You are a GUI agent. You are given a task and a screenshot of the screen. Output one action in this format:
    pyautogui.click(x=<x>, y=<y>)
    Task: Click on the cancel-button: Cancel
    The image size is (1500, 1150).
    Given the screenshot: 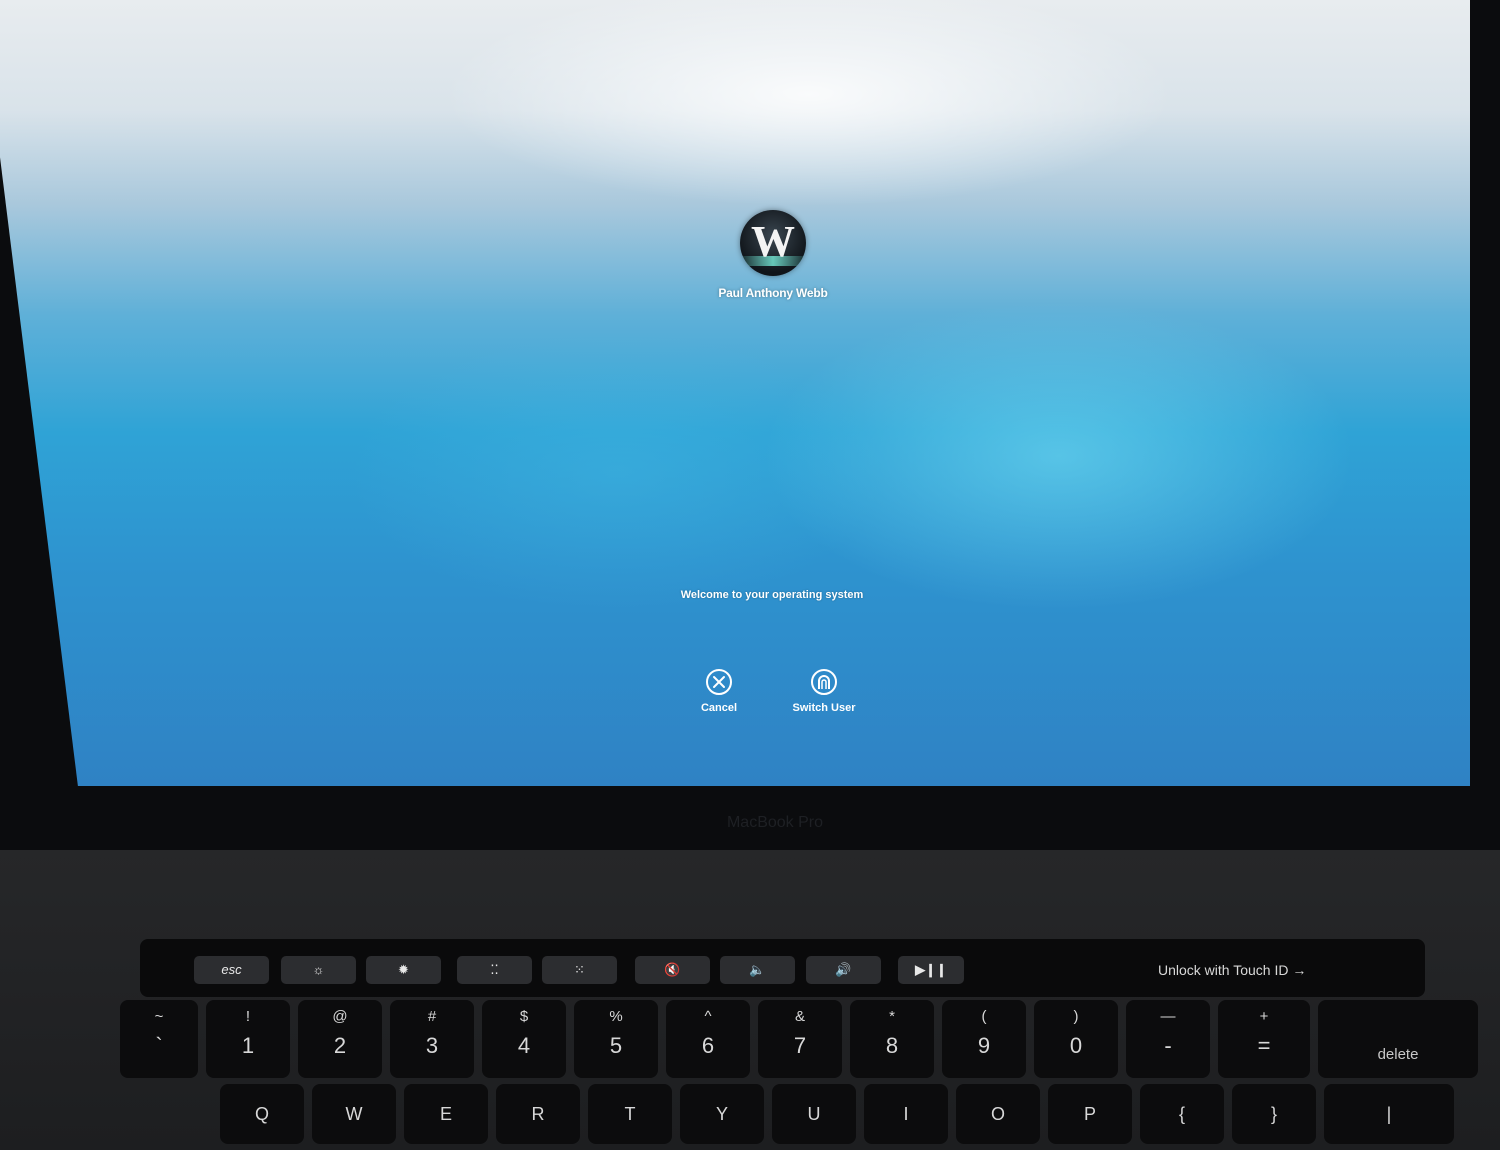 What is the action you would take?
    pyautogui.click(x=719, y=691)
    